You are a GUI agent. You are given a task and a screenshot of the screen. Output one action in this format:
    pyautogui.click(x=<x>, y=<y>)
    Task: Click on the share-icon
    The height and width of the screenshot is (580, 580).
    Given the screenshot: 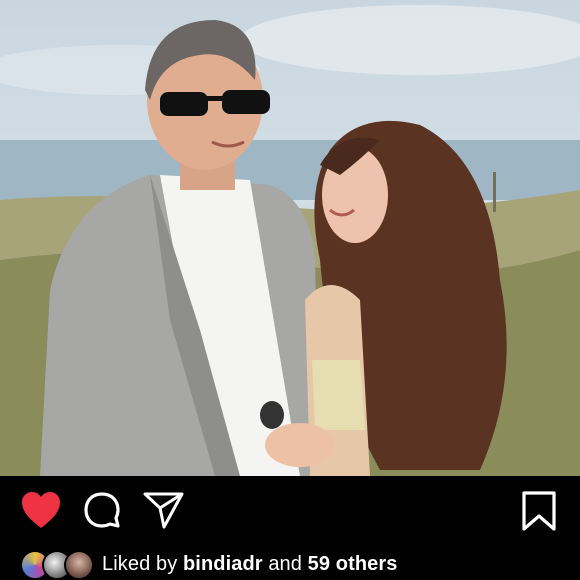 What is the action you would take?
    pyautogui.click(x=164, y=510)
    